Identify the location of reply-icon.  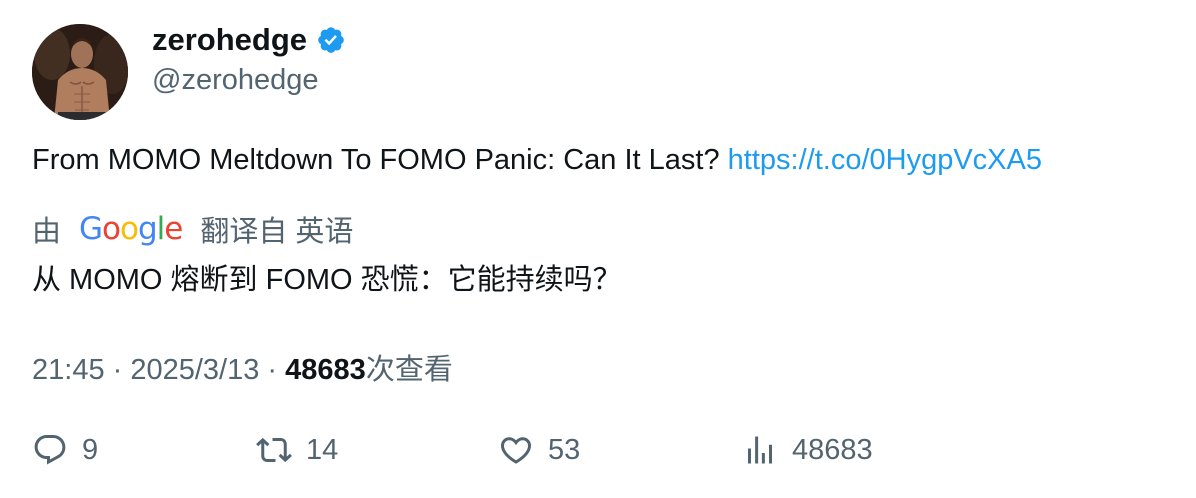
(50, 450).